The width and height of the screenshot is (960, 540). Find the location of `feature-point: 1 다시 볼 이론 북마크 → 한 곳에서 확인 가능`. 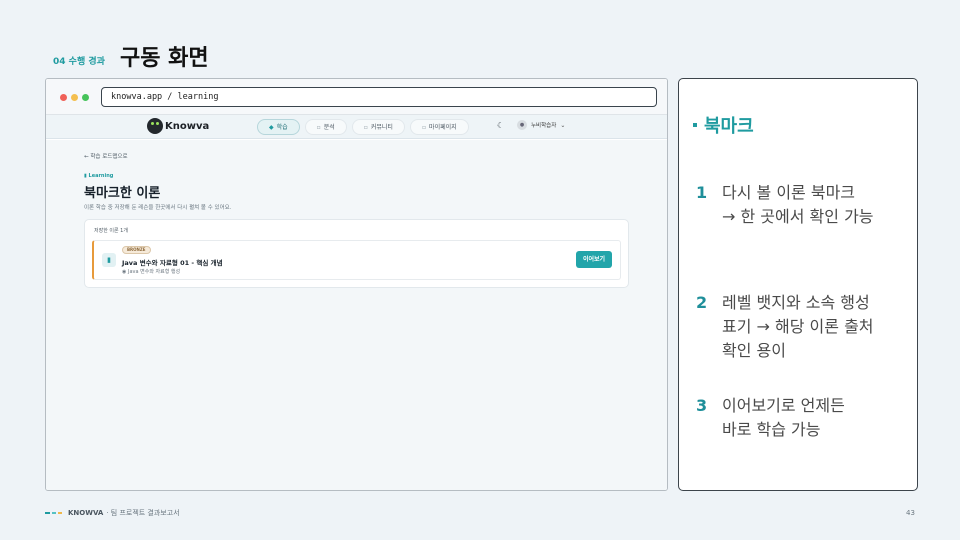

feature-point: 1 다시 볼 이론 북마크 → 한 곳에서 확인 가능 is located at coordinates (785, 205).